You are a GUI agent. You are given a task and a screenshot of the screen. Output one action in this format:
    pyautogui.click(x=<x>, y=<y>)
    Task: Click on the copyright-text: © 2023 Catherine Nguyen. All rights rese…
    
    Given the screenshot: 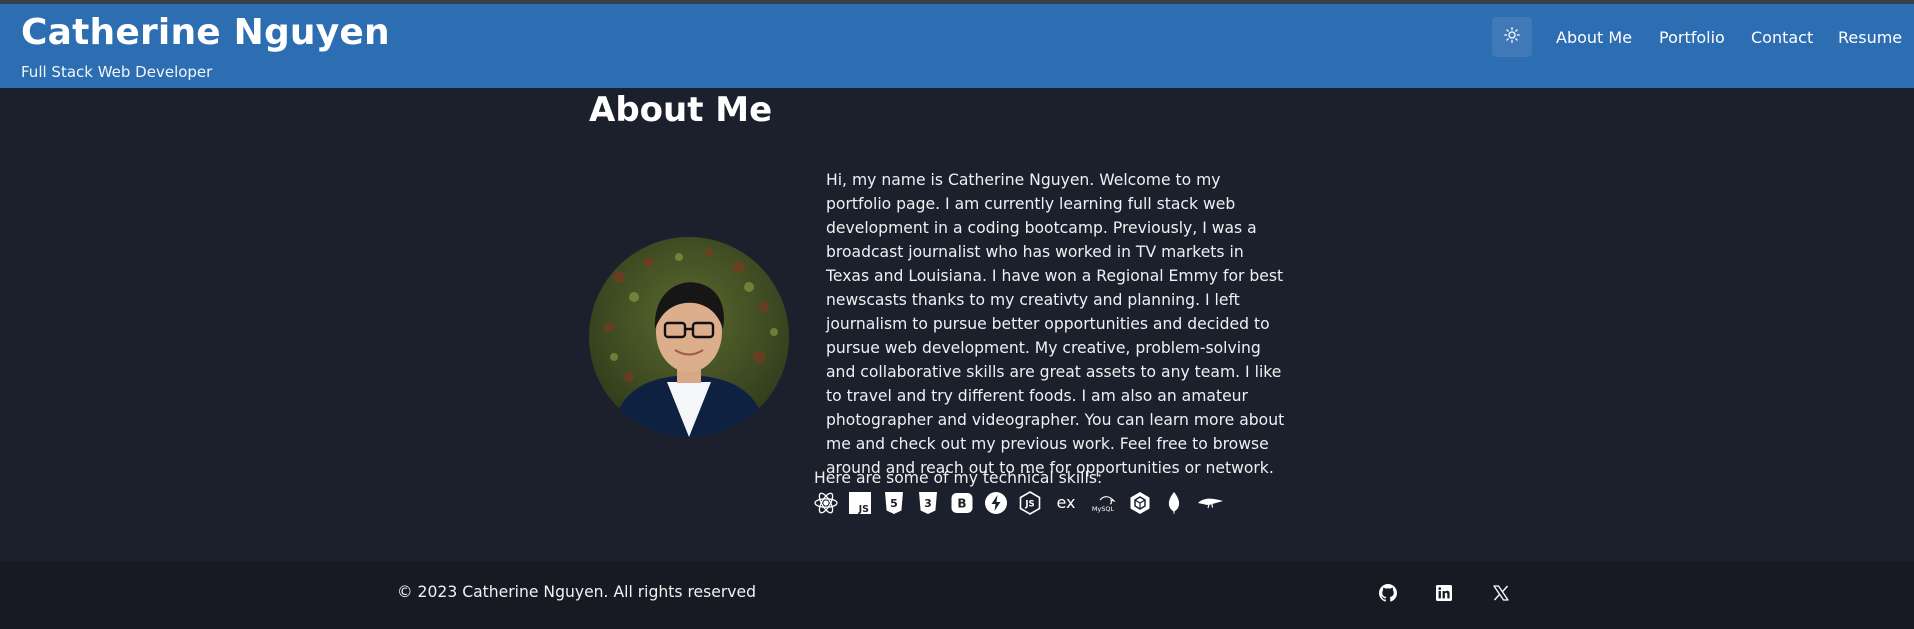 What is the action you would take?
    pyautogui.click(x=576, y=592)
    